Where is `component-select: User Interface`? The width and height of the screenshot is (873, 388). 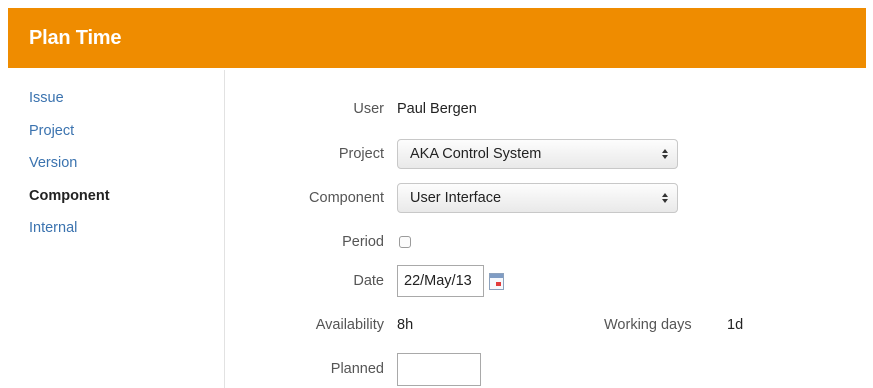
component-select: User Interface is located at coordinates (537, 198).